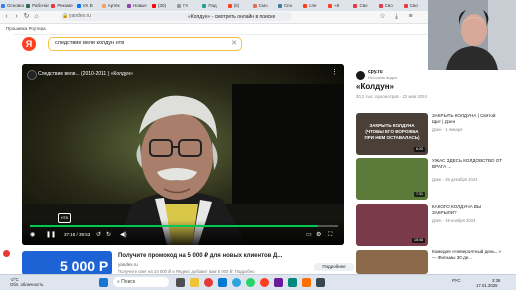 The height and width of the screenshot is (290, 516). What do you see at coordinates (487, 285) in the screenshot?
I see `clock-date: 17.01.2025` at bounding box center [487, 285].